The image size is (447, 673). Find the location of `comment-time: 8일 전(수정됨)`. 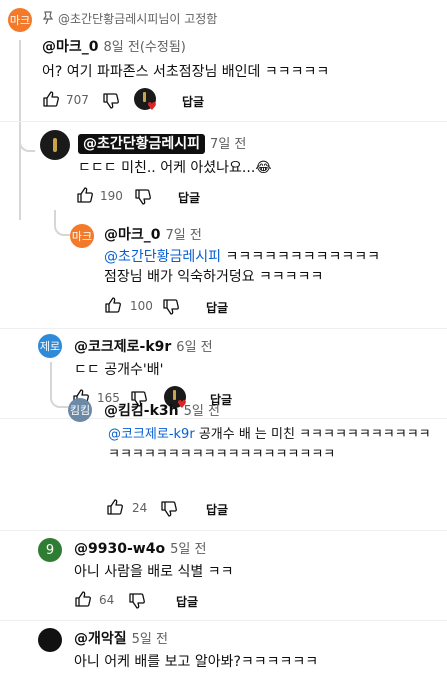

comment-time: 8일 전(수정됨) is located at coordinates (144, 47).